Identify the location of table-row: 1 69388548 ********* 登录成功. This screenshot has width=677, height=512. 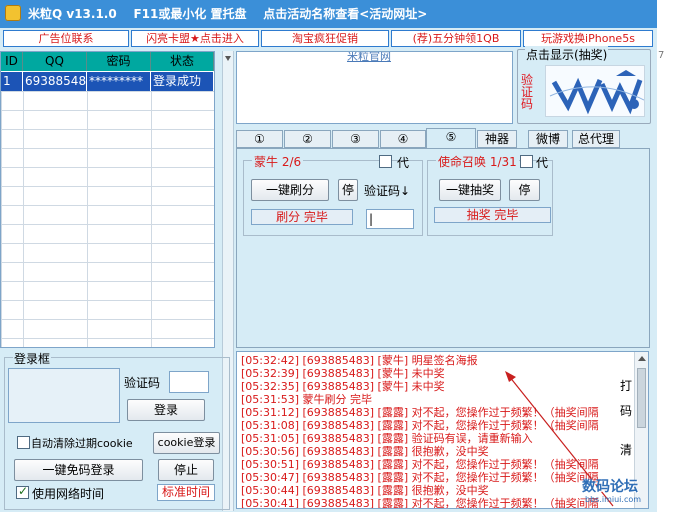
(107, 81).